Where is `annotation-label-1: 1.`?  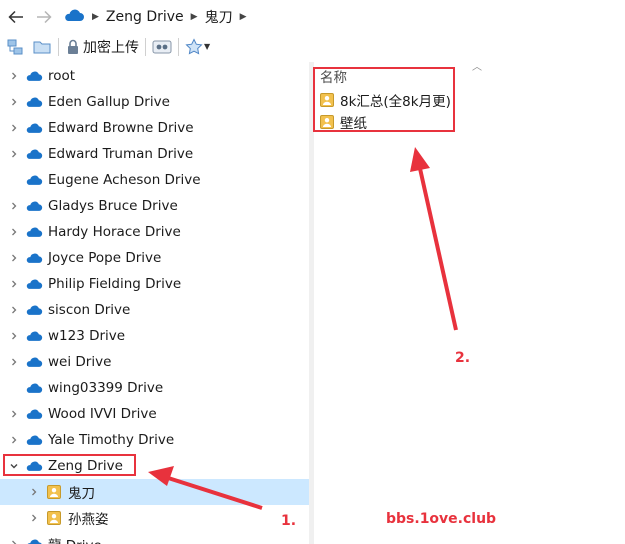 annotation-label-1: 1. is located at coordinates (289, 521).